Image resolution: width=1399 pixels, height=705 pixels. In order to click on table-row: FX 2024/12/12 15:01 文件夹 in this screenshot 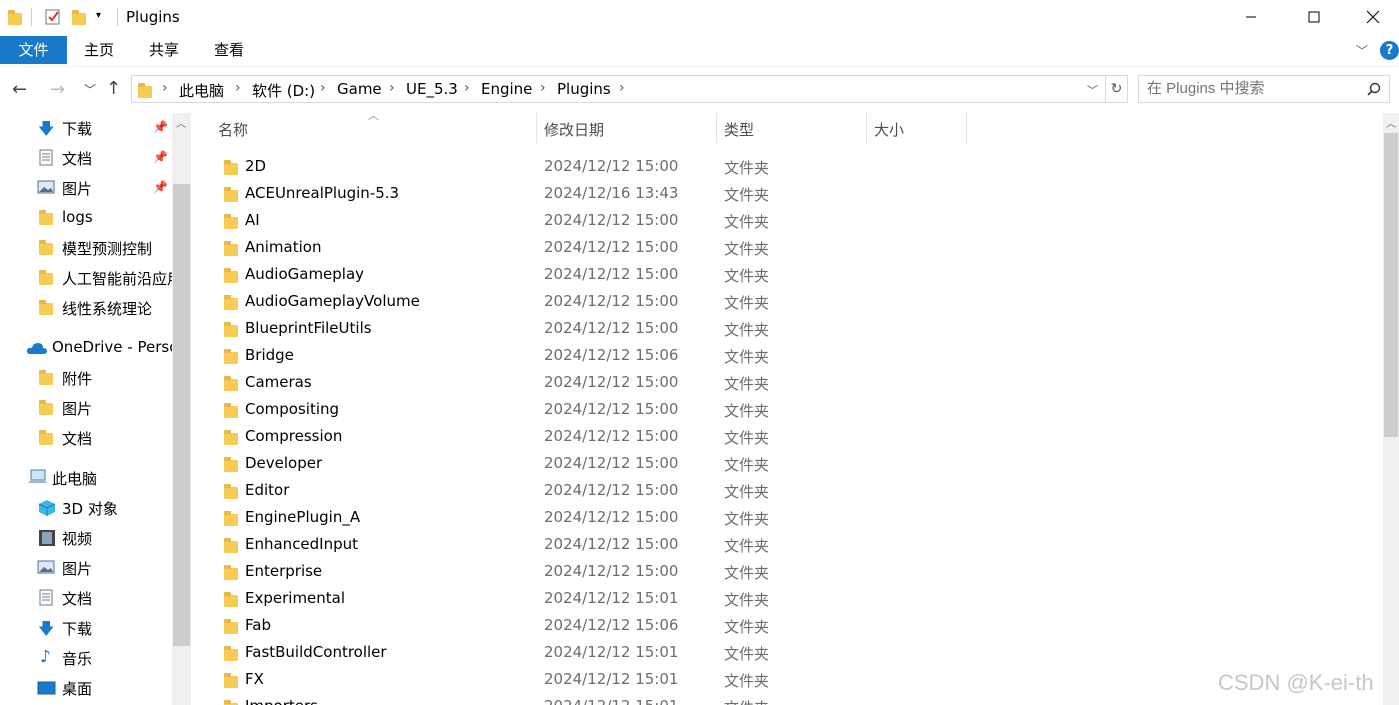, I will do `click(787, 679)`.